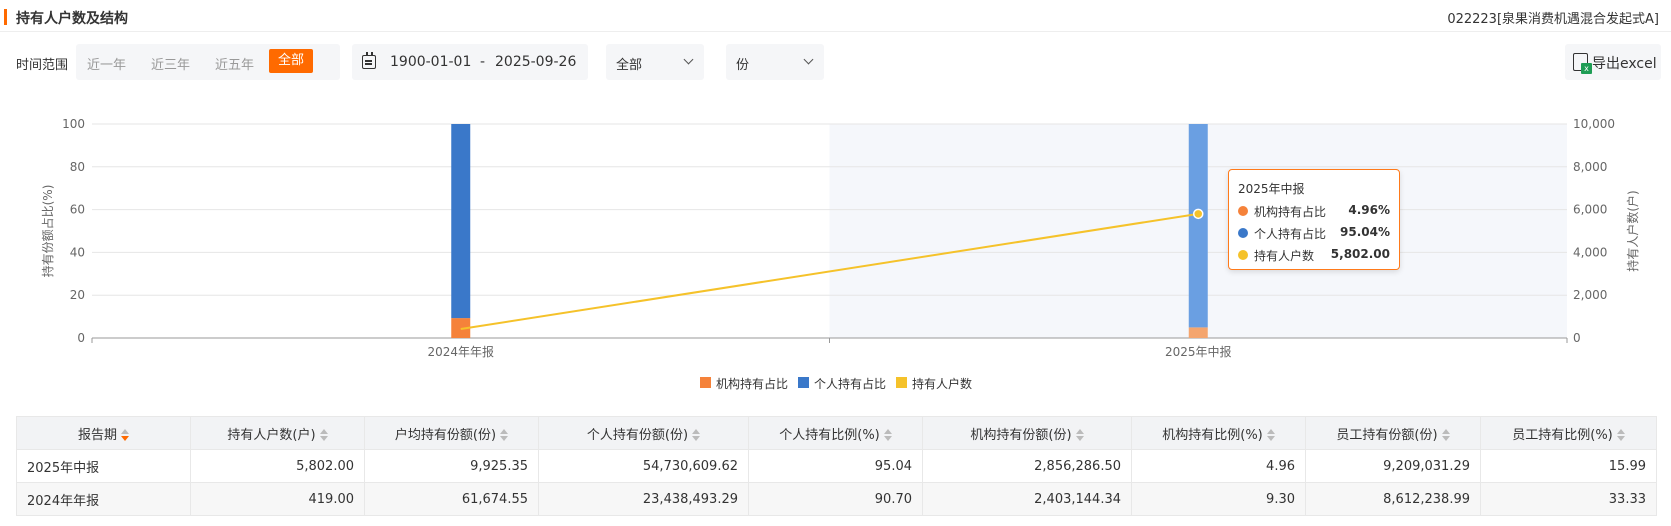 The width and height of the screenshot is (1671, 526). What do you see at coordinates (1198, 351) in the screenshot?
I see `x-category-label: 2025年中报` at bounding box center [1198, 351].